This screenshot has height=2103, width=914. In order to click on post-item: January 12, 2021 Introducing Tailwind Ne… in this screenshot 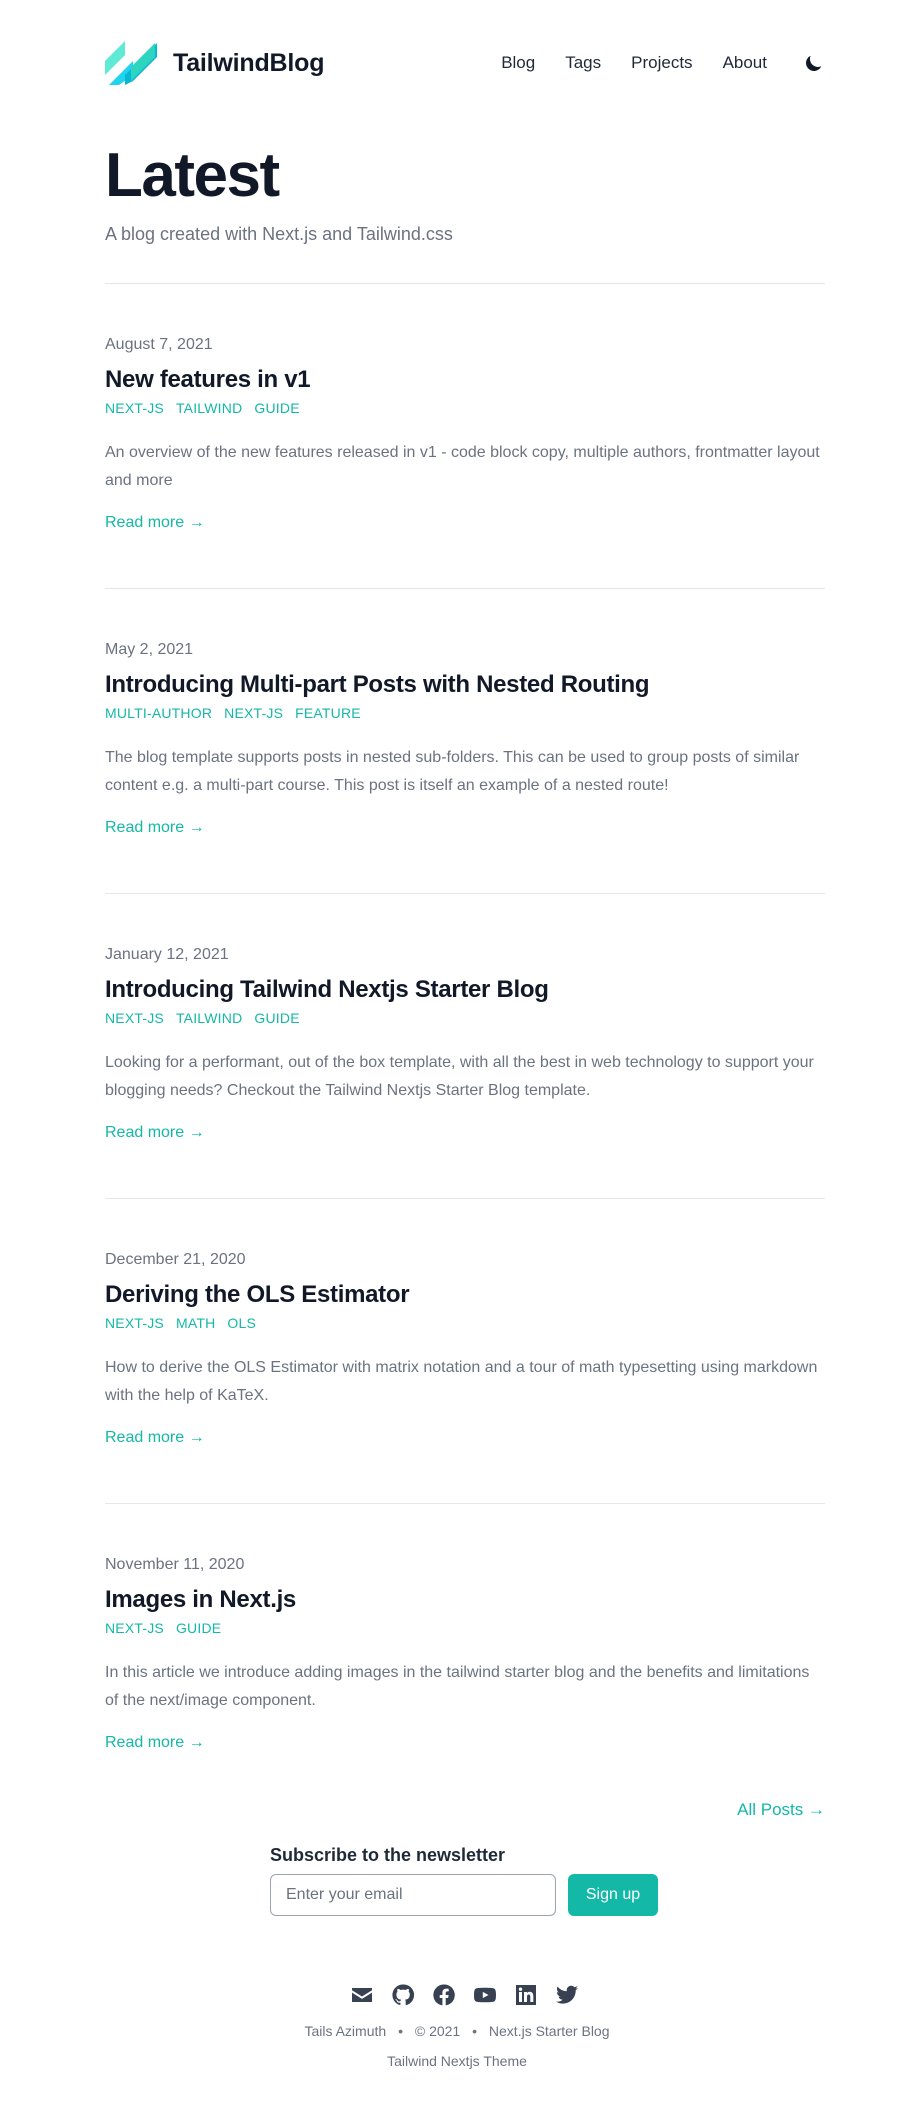, I will do `click(465, 1044)`.